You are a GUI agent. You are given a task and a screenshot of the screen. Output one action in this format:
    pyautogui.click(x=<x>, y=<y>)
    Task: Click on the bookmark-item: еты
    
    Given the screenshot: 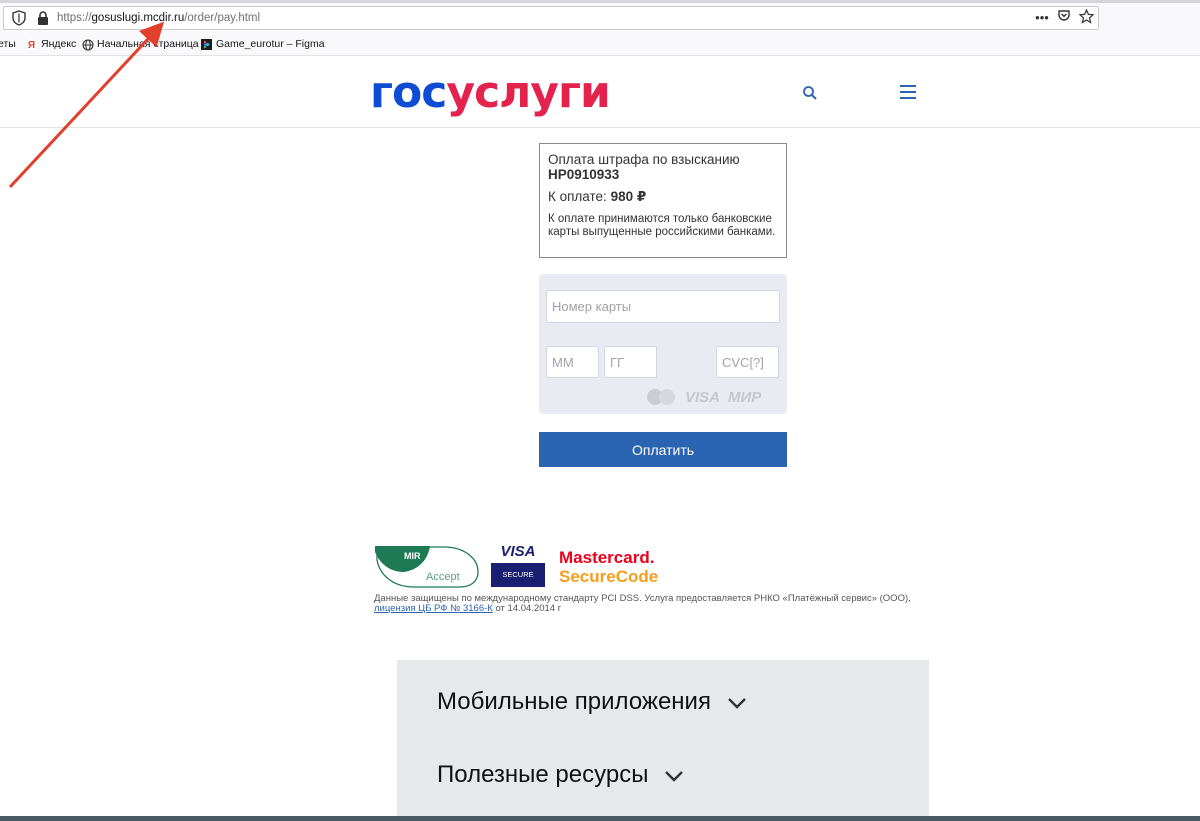 What is the action you would take?
    pyautogui.click(x=8, y=44)
    